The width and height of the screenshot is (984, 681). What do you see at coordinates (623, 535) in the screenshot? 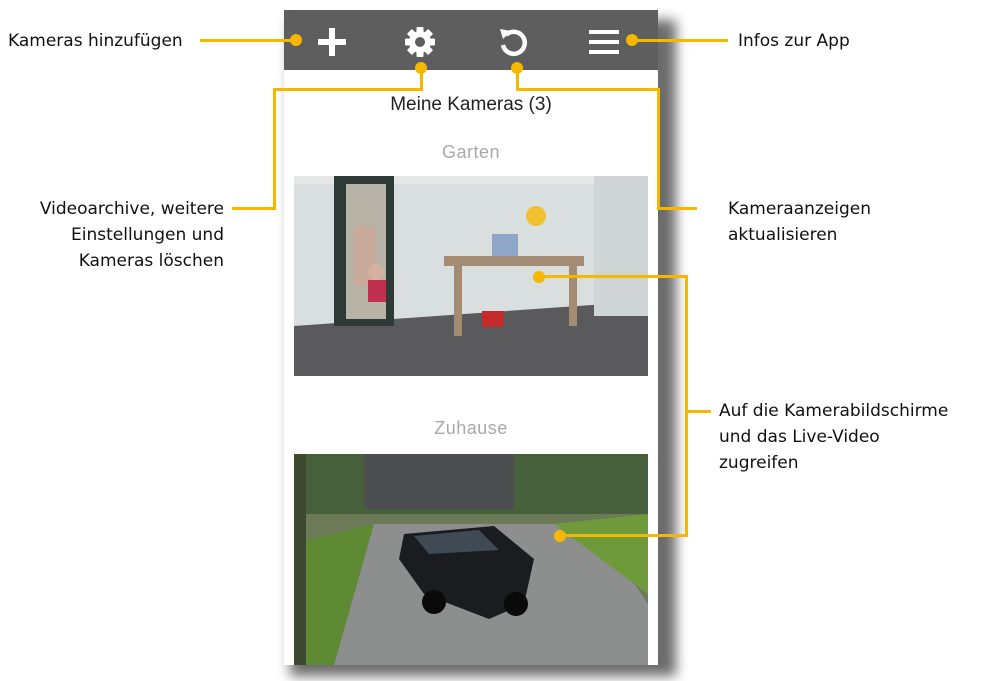
I see `live-callout-line-h2` at bounding box center [623, 535].